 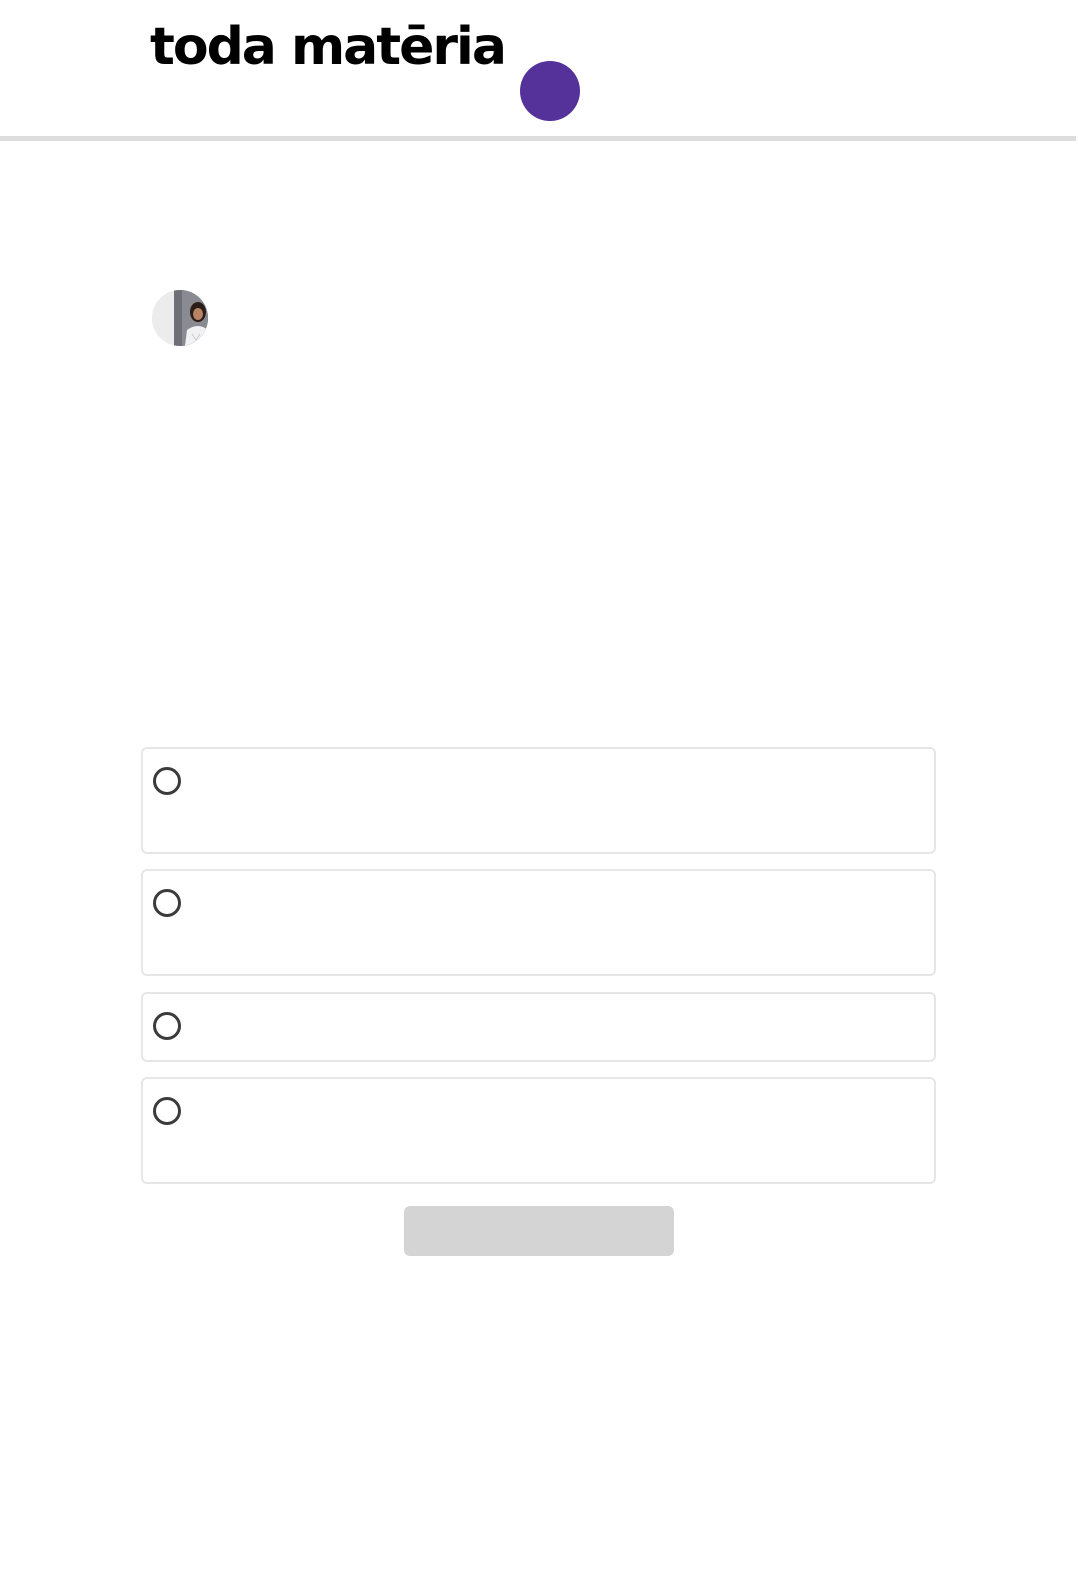 What do you see at coordinates (538, 138) in the screenshot?
I see `header-divider` at bounding box center [538, 138].